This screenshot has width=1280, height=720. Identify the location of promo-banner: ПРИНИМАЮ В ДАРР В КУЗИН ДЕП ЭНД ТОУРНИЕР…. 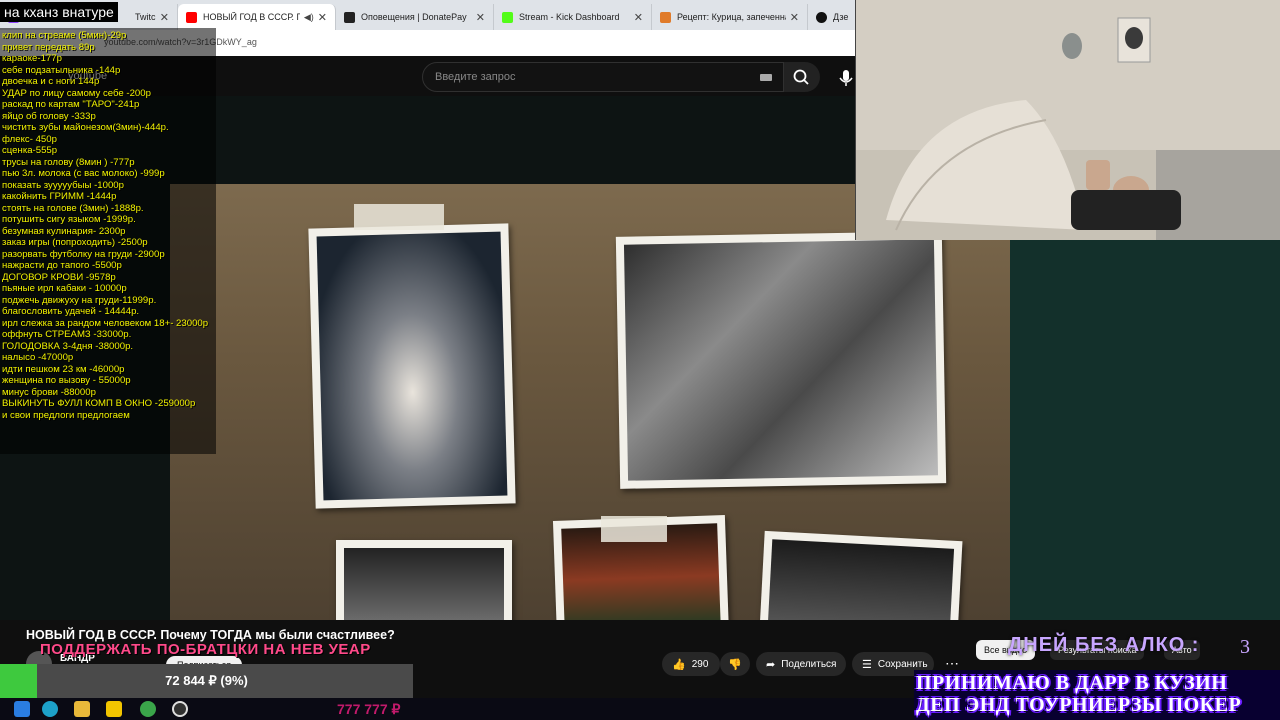
(1097, 695).